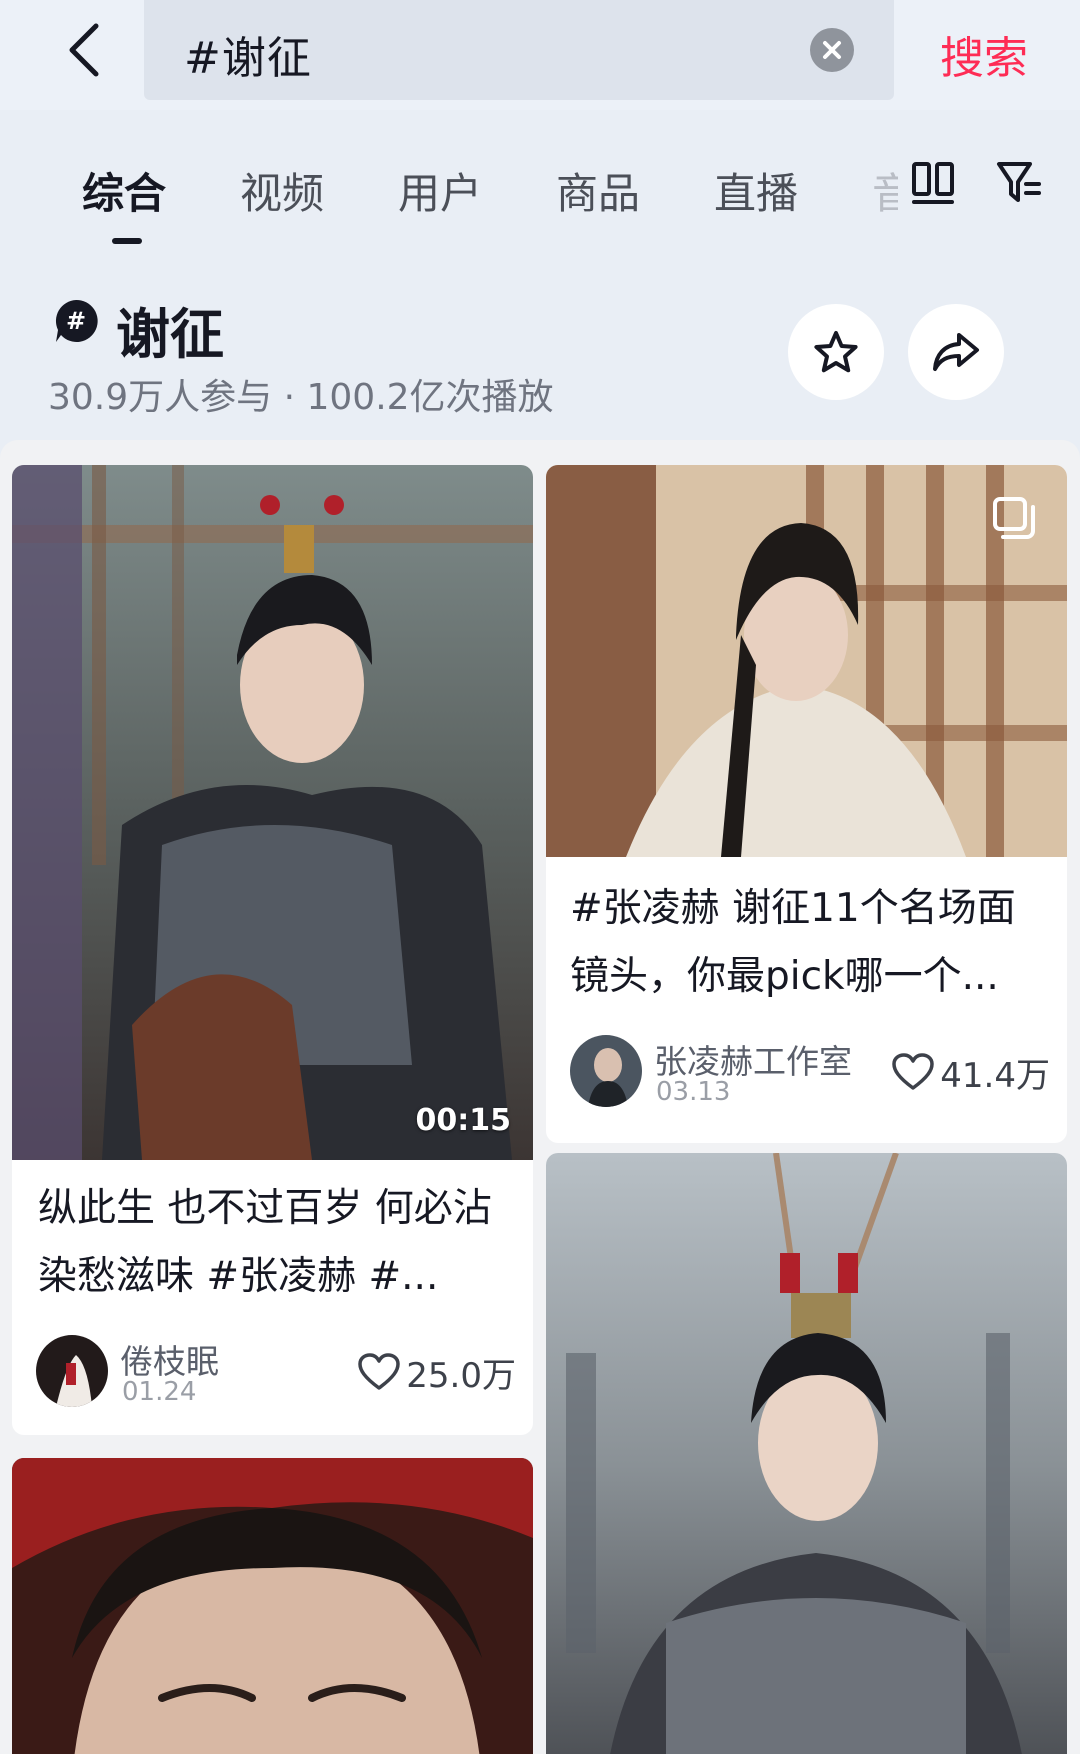 The image size is (1080, 1754). I want to click on card-author: 张凌赫工作室 03.13 41.4万, so click(810, 1073).